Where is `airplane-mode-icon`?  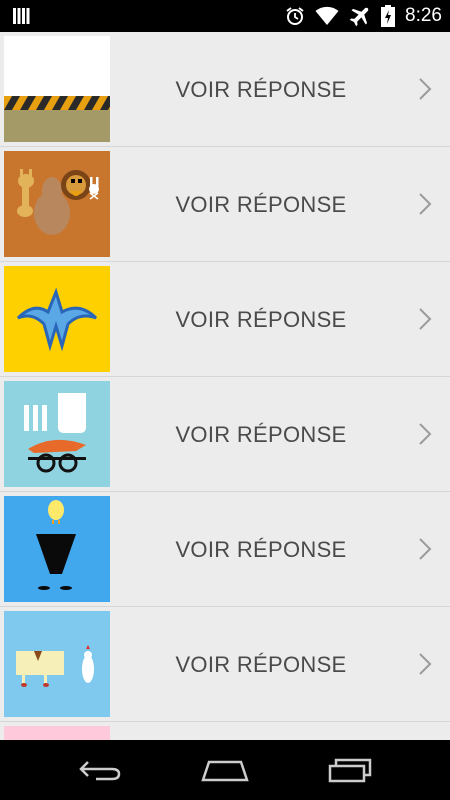 airplane-mode-icon is located at coordinates (360, 16).